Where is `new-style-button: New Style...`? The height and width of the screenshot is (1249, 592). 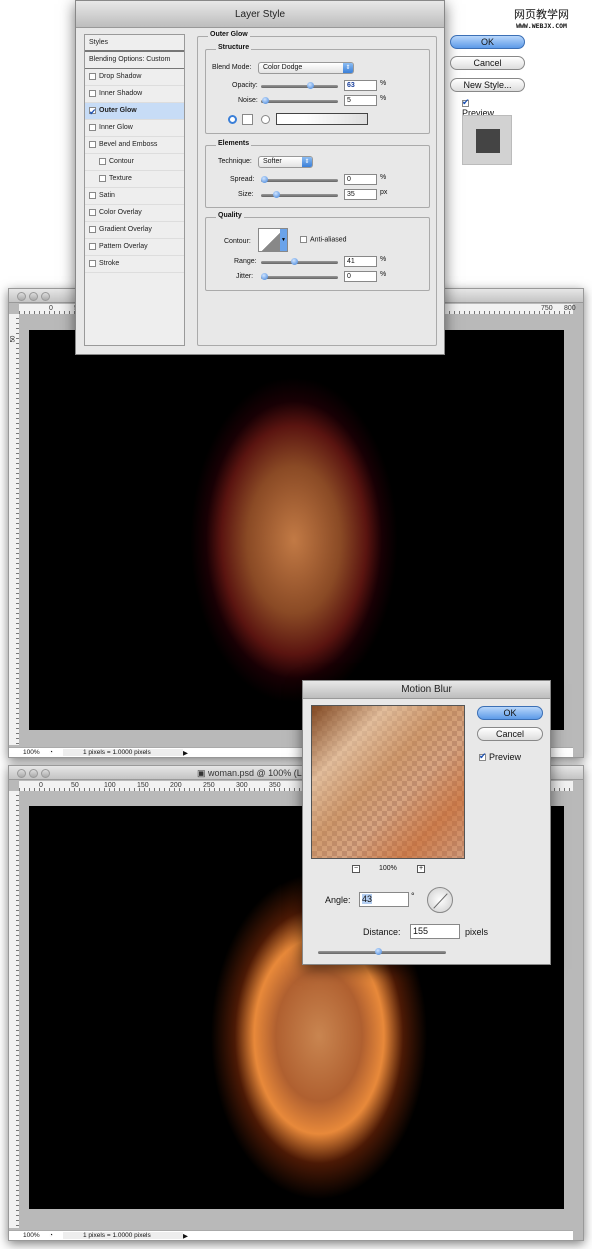
new-style-button: New Style... is located at coordinates (487, 85).